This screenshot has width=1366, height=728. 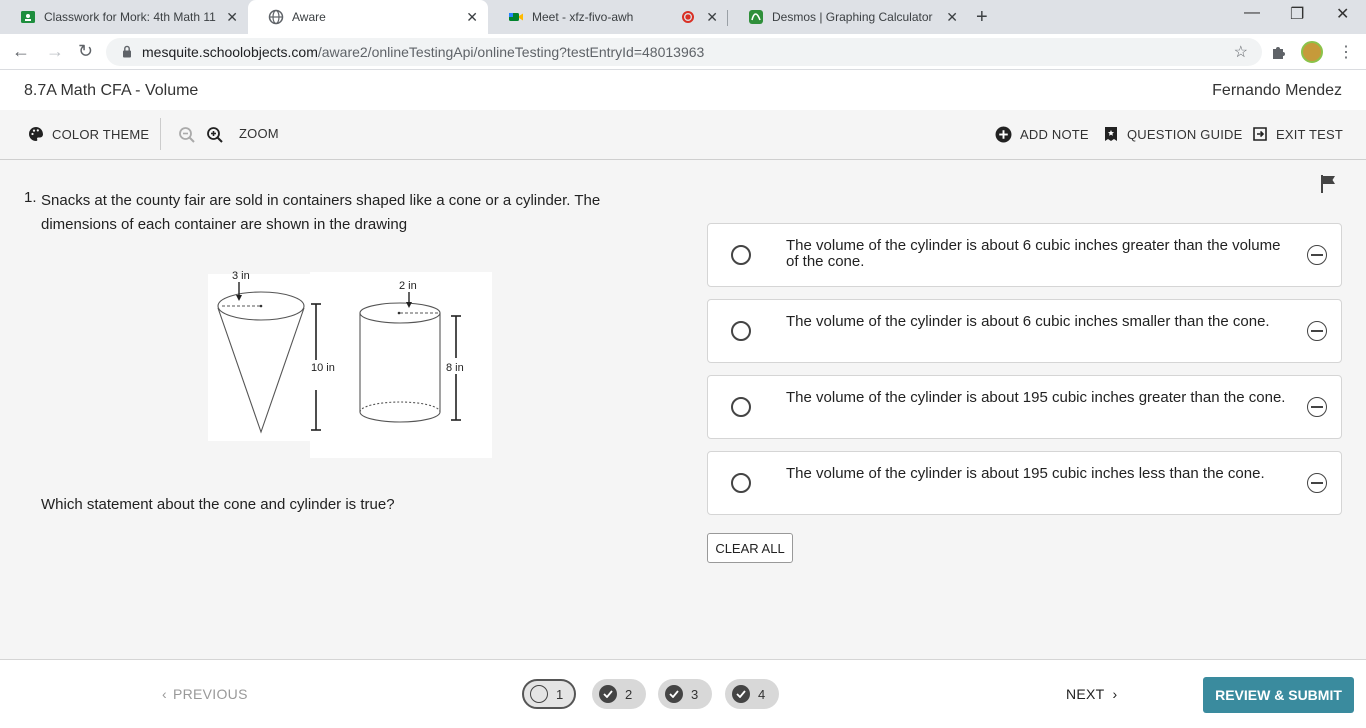 I want to click on zoom-label: ZOOM, so click(x=259, y=133).